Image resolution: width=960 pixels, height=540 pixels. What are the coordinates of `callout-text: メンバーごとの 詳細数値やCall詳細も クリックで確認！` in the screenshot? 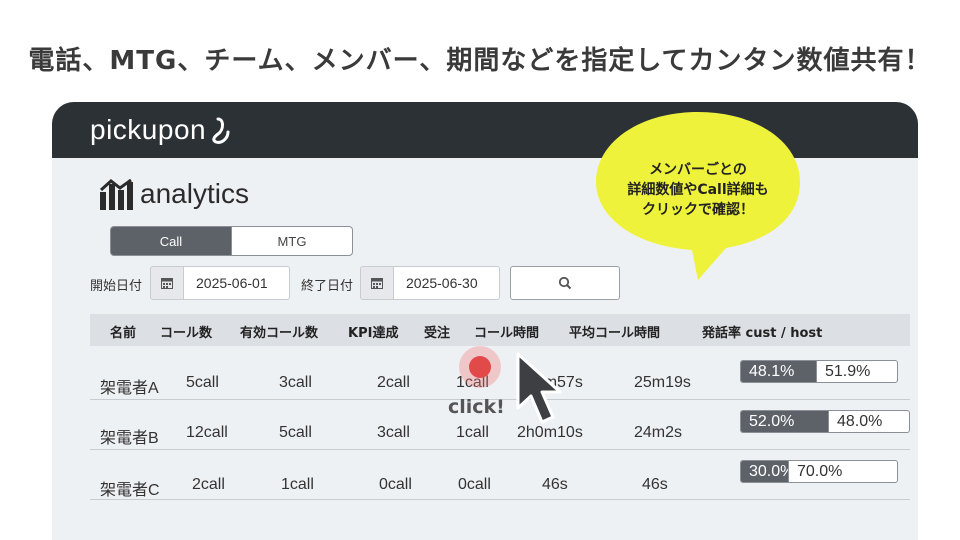 It's located at (698, 190).